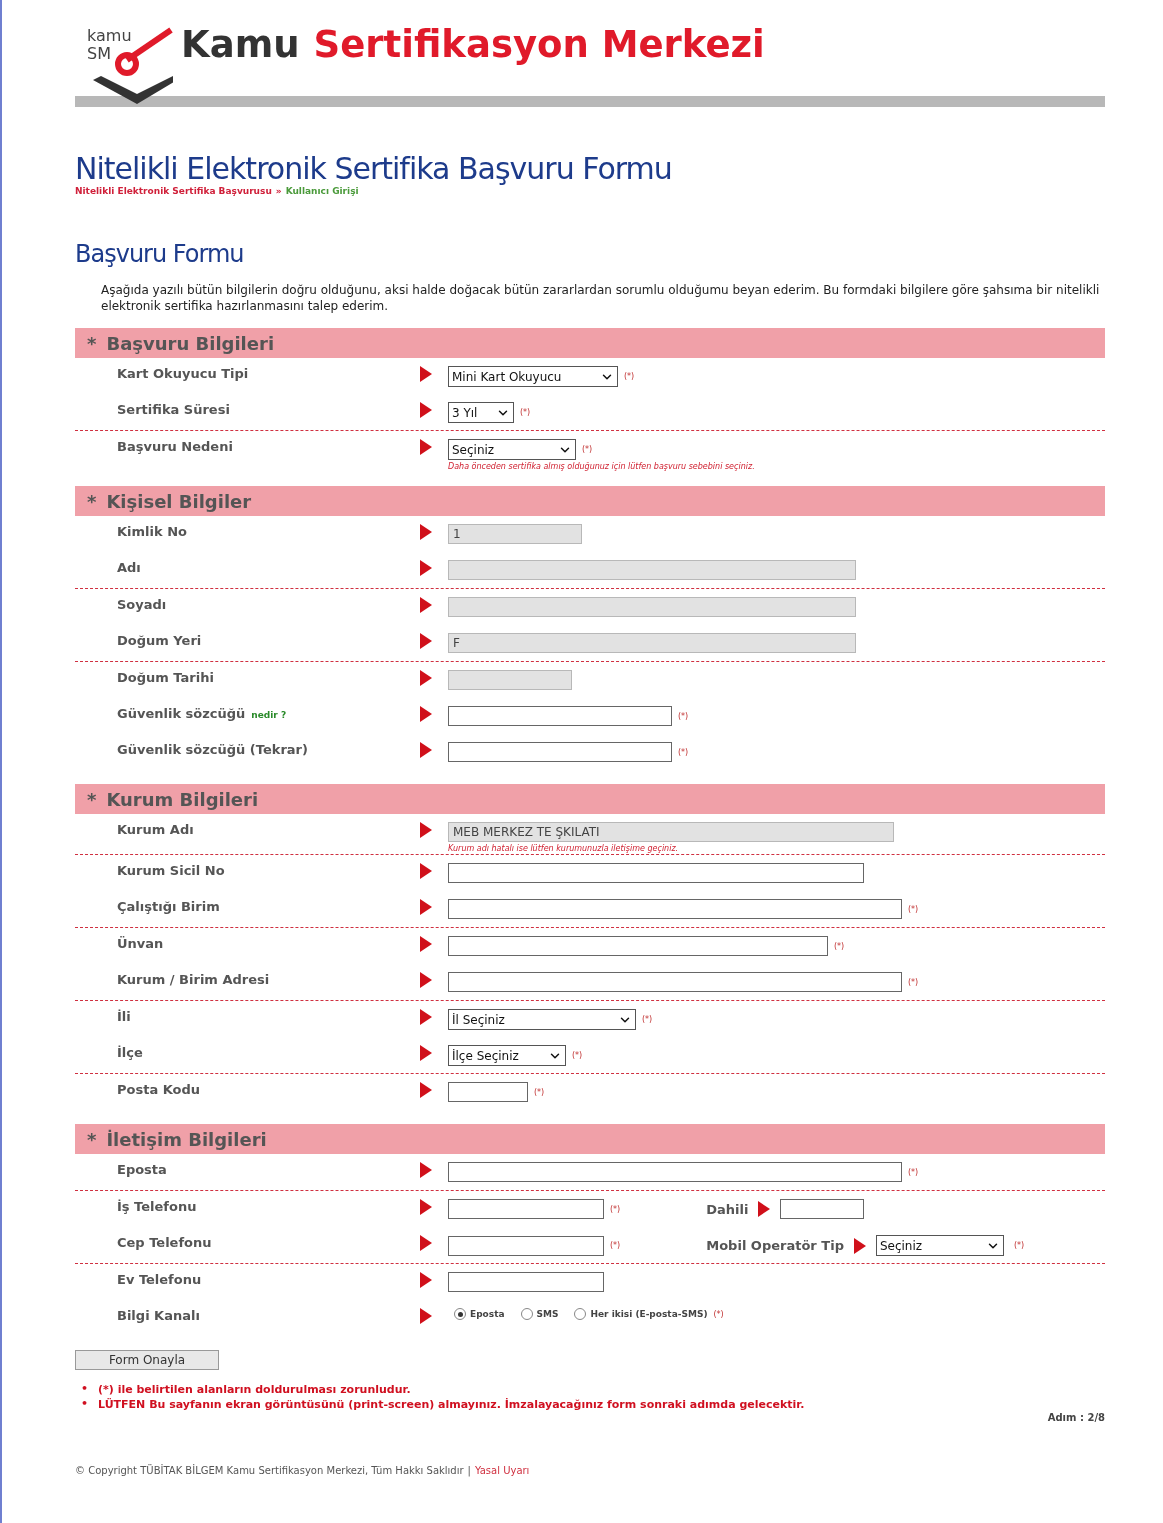  I want to click on radio-option: Eposta, so click(479, 1314).